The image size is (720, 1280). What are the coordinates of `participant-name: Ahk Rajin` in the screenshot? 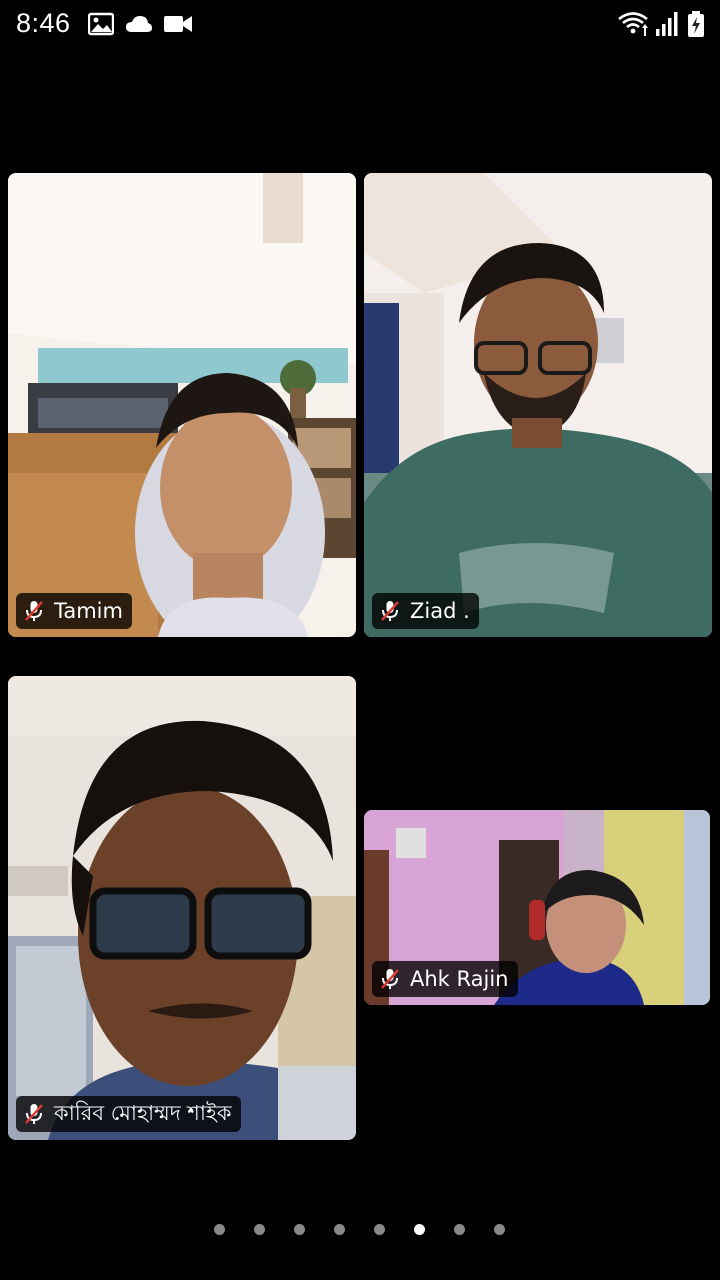 It's located at (459, 979).